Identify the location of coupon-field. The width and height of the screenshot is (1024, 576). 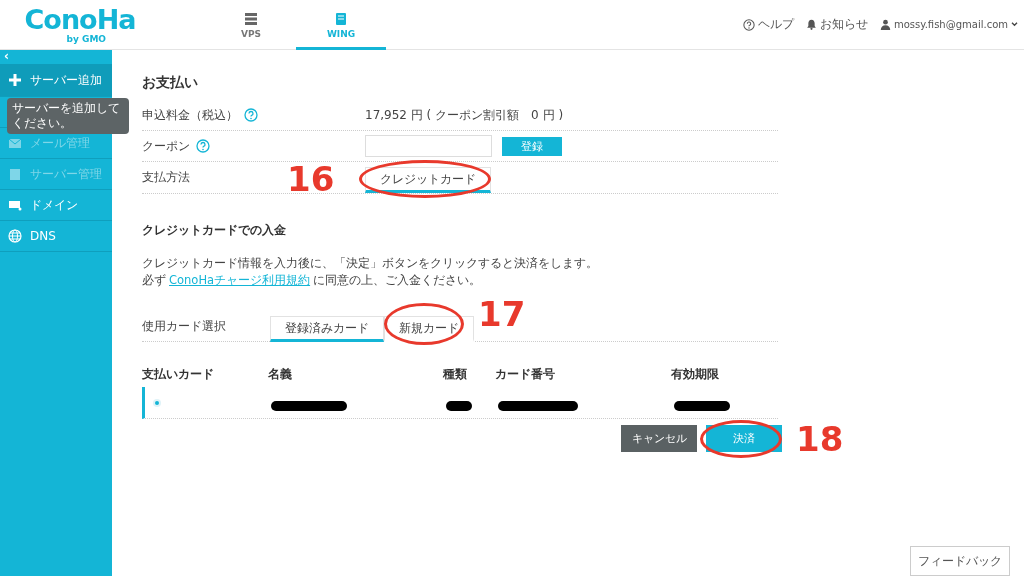
(428, 146).